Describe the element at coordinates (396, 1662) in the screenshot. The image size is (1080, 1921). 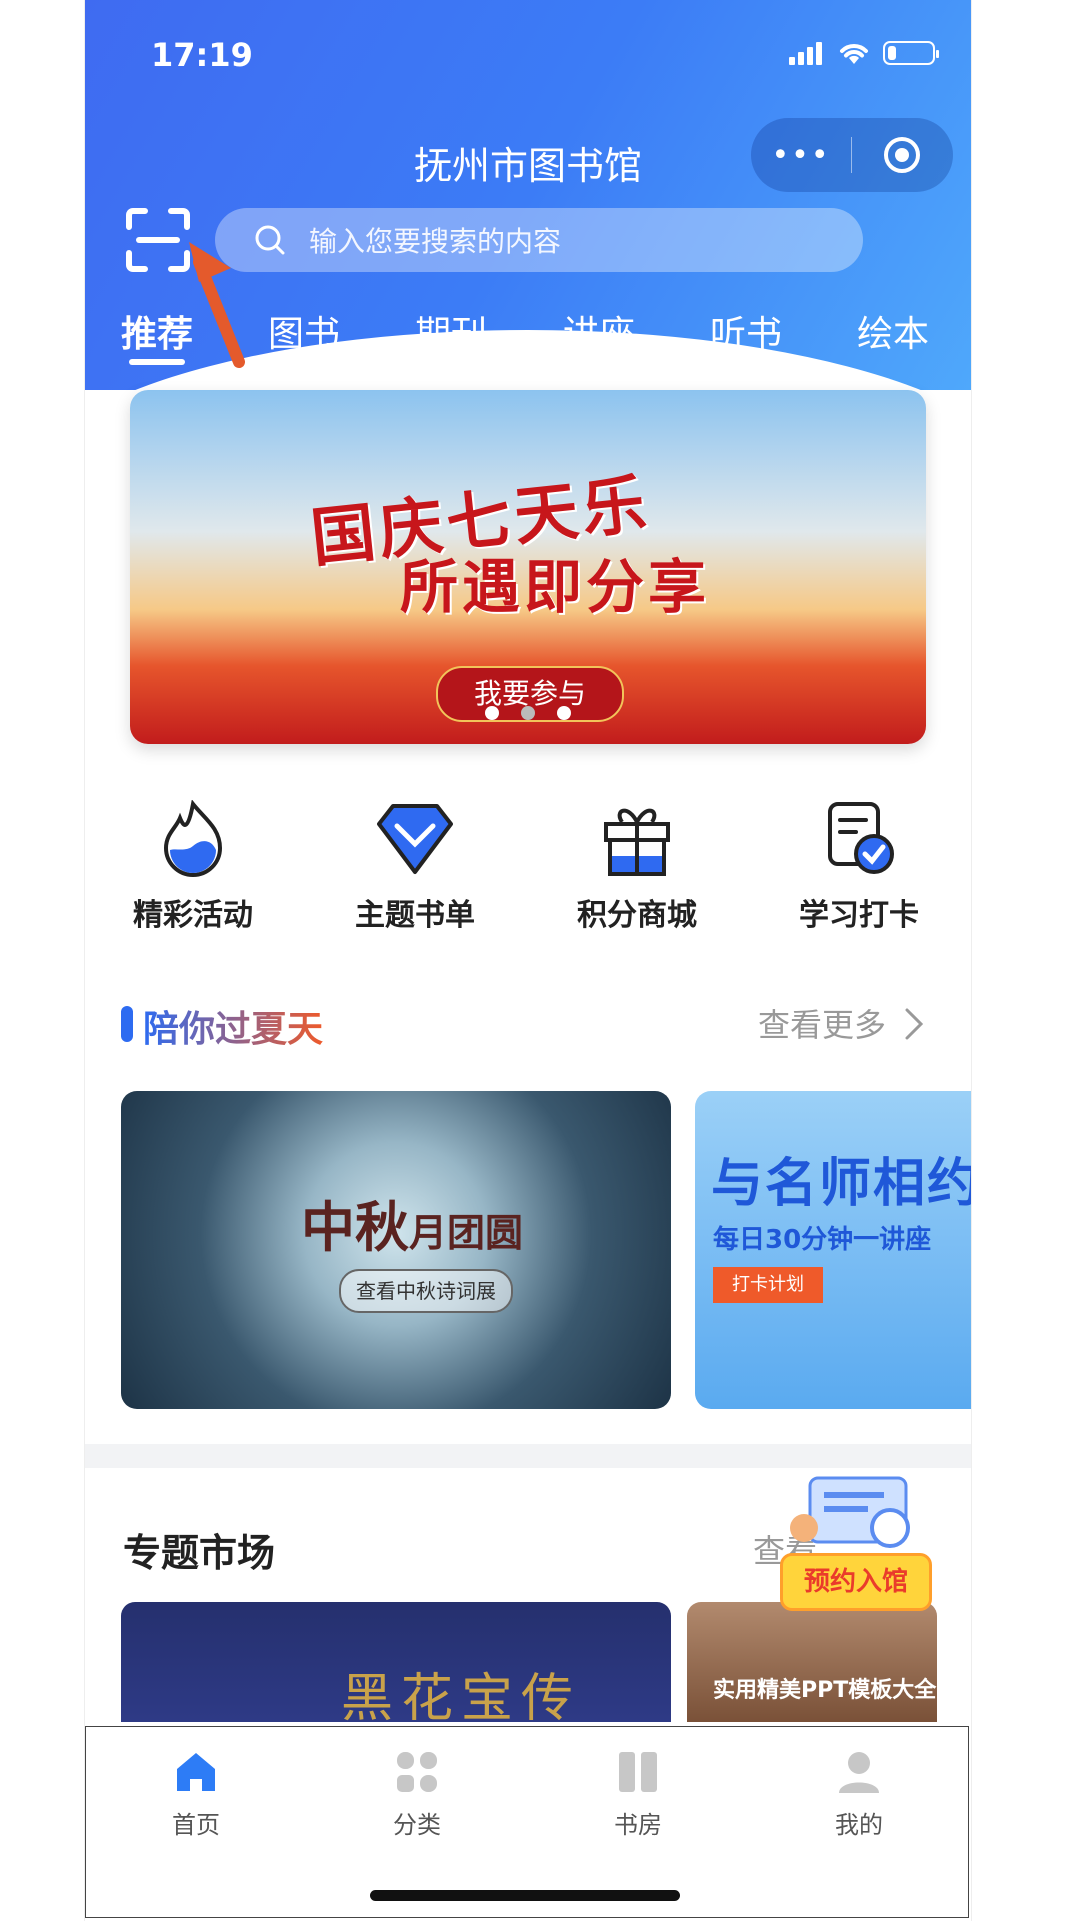
I see `topic-card: 黑花宝传` at that location.